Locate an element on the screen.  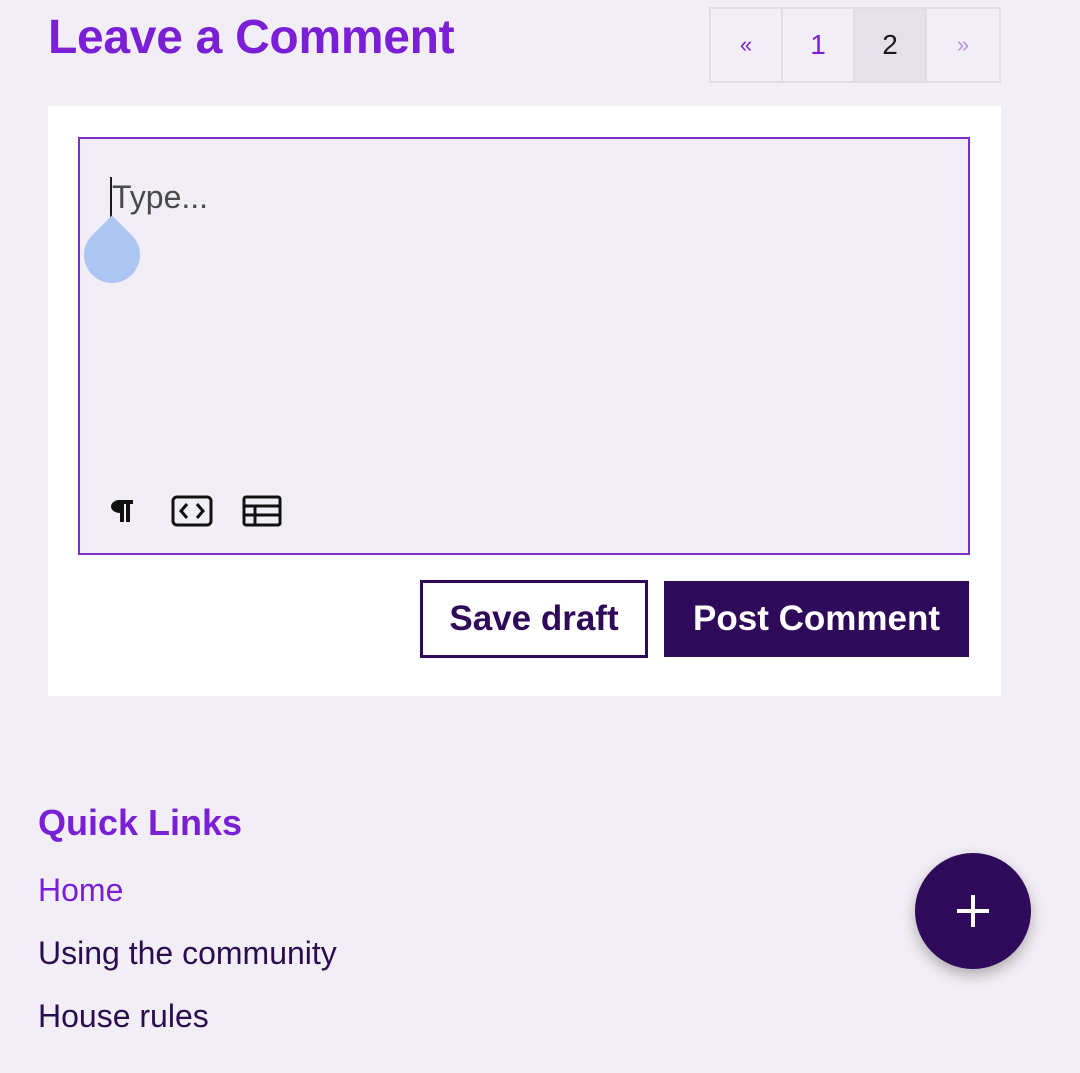
paragraph-icon is located at coordinates (122, 511).